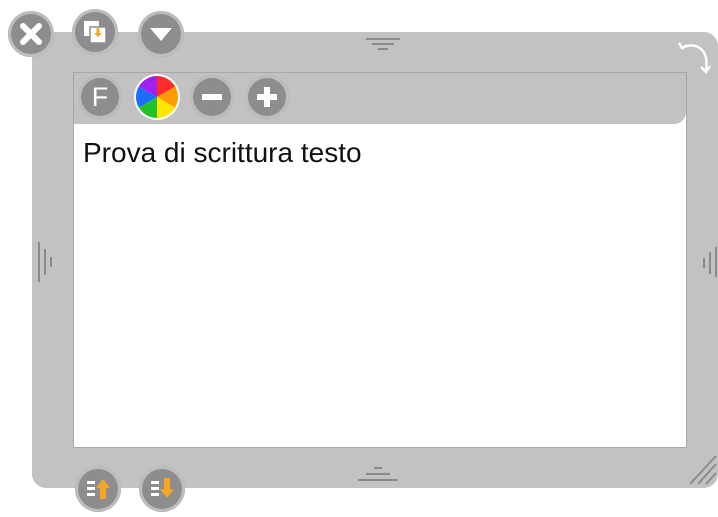 This screenshot has width=718, height=517. What do you see at coordinates (378, 474) in the screenshot?
I see `bottom-grip-icon` at bounding box center [378, 474].